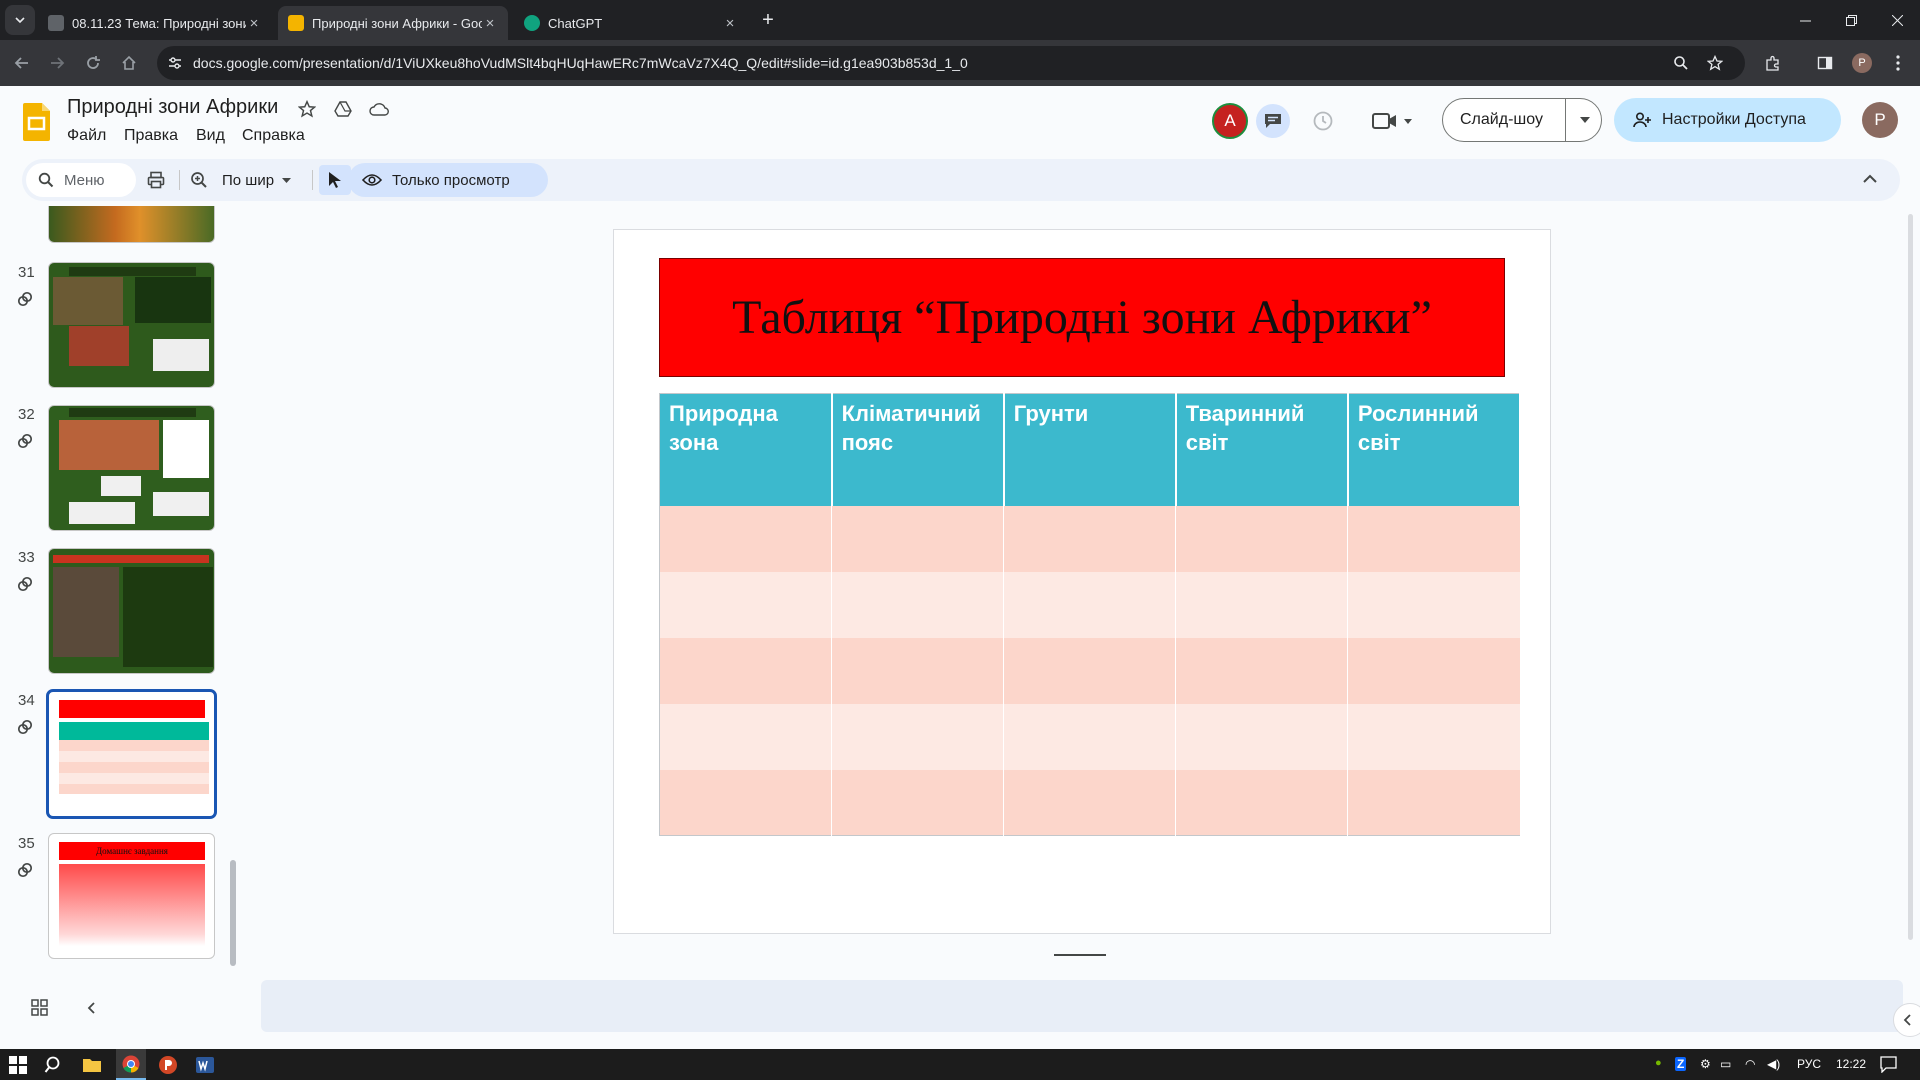 This screenshot has width=1920, height=1080. I want to click on close-window-button, so click(1897, 20).